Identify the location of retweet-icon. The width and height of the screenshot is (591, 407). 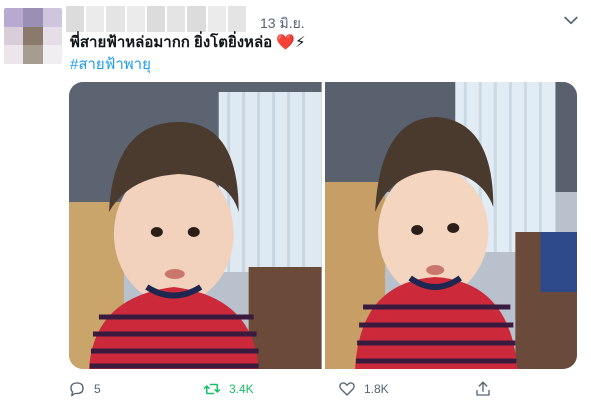
(212, 389).